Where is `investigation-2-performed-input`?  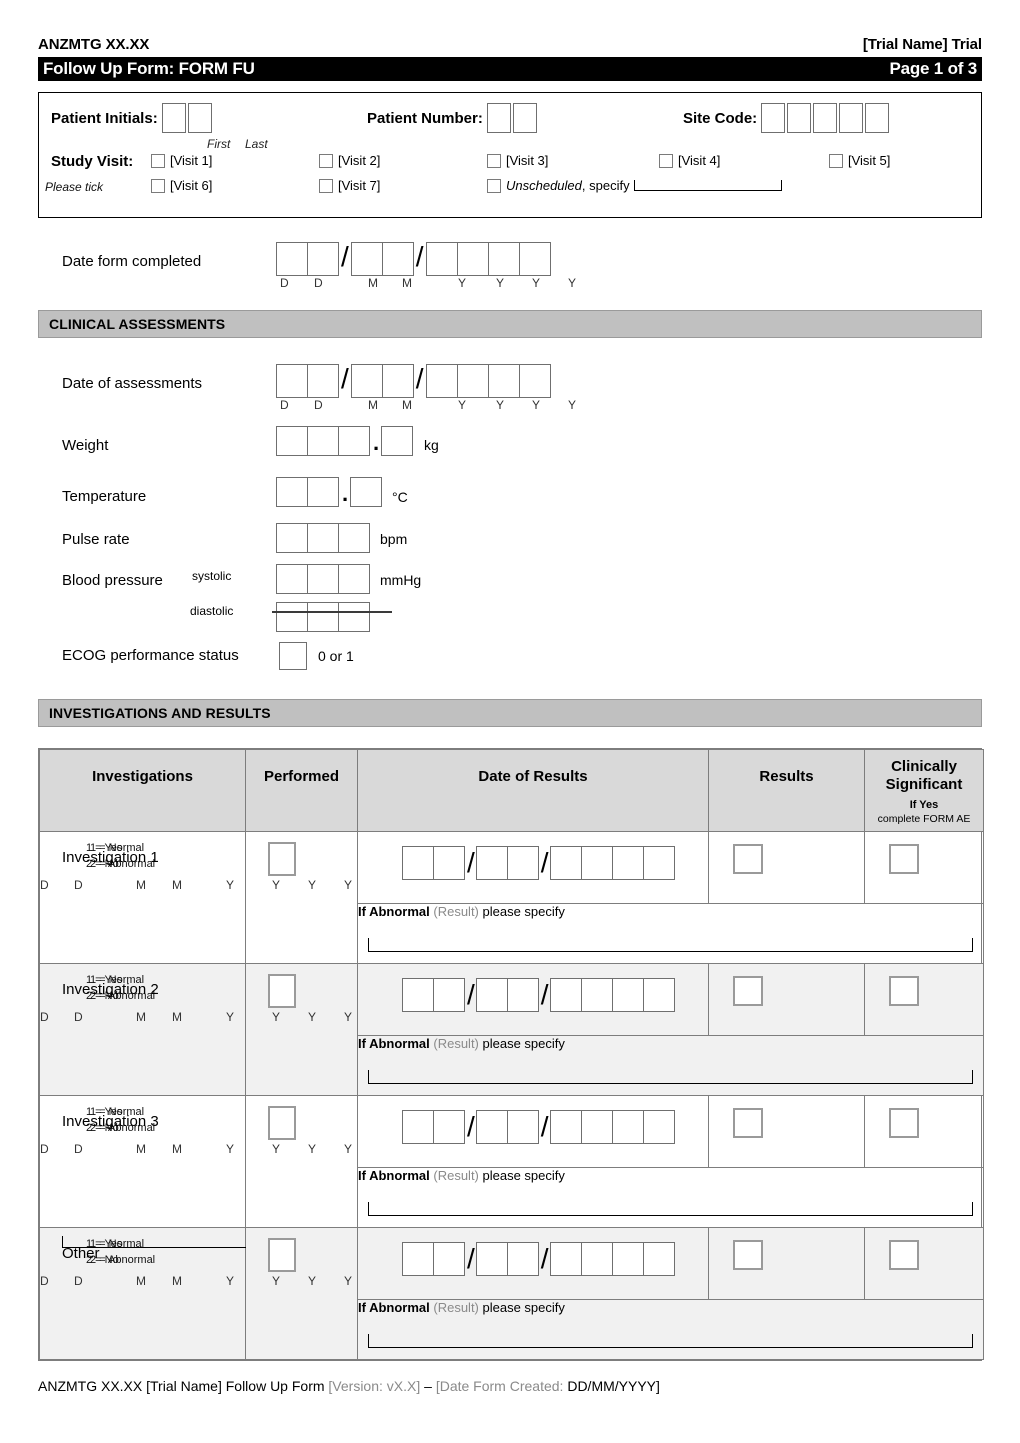 investigation-2-performed-input is located at coordinates (282, 991).